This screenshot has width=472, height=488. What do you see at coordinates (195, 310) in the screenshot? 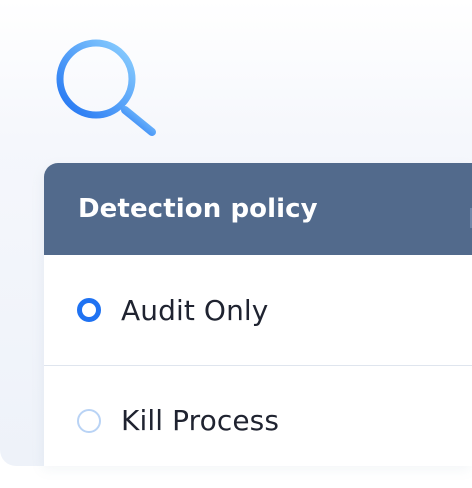
I see `option-label: Audit Only` at bounding box center [195, 310].